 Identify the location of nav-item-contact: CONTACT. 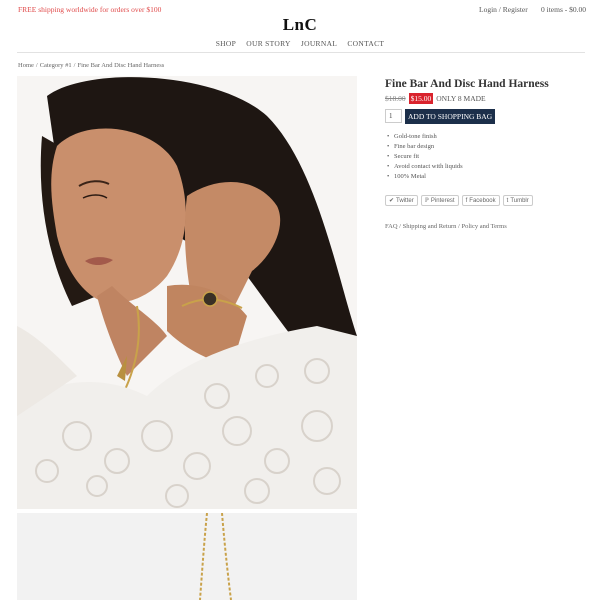
(365, 43).